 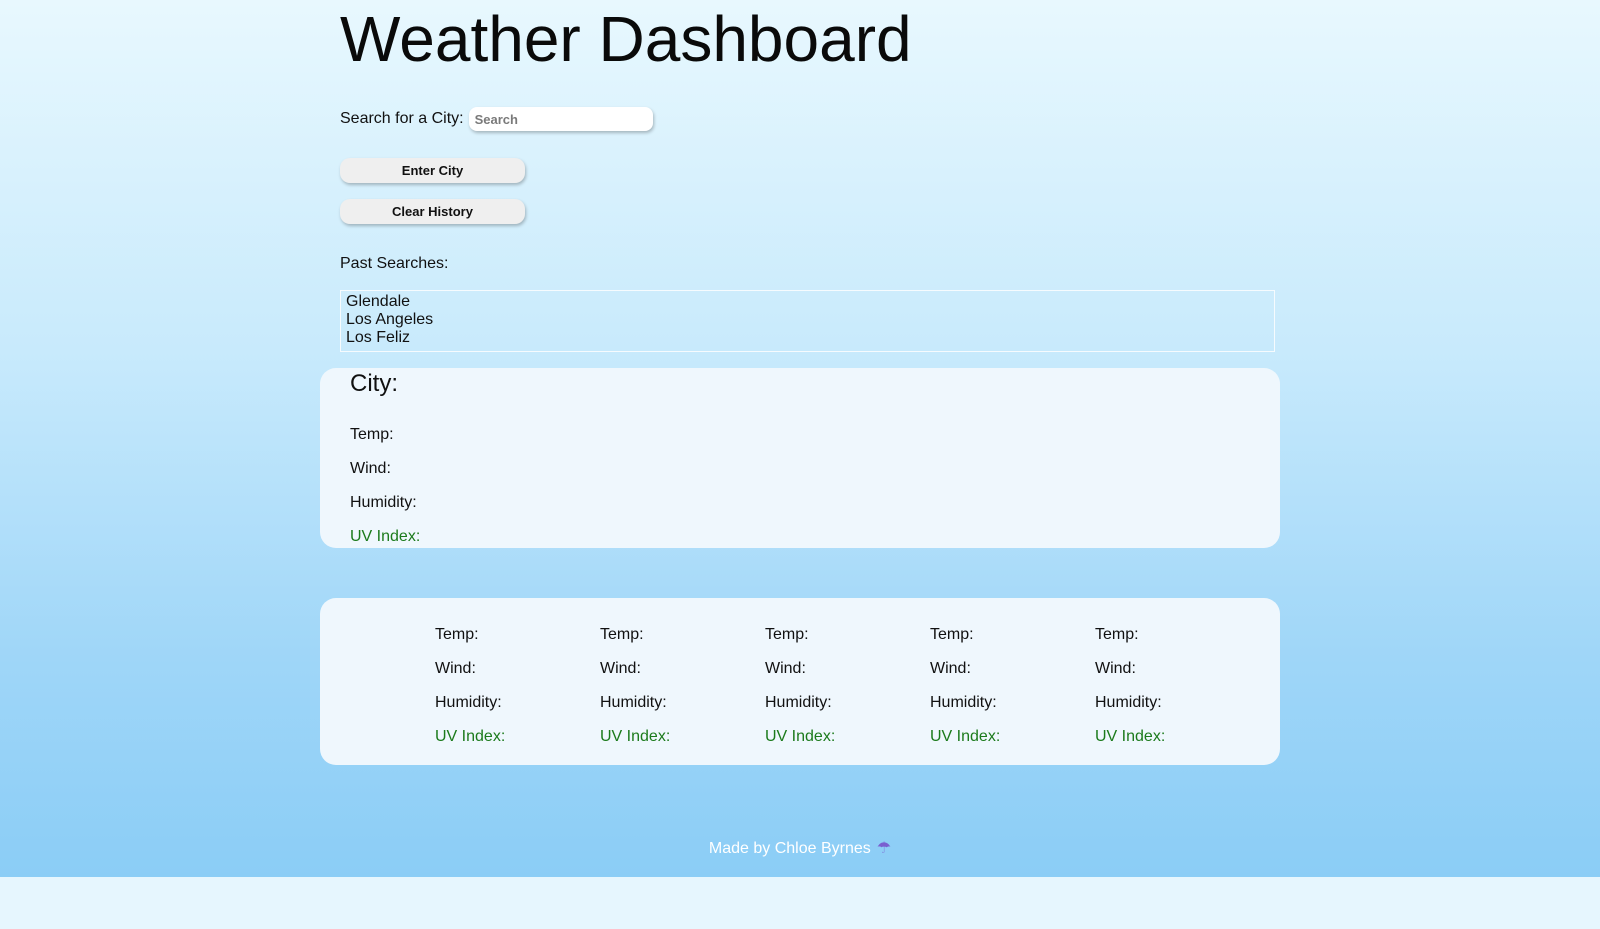 I want to click on current-city-label: City:, so click(x=374, y=383).